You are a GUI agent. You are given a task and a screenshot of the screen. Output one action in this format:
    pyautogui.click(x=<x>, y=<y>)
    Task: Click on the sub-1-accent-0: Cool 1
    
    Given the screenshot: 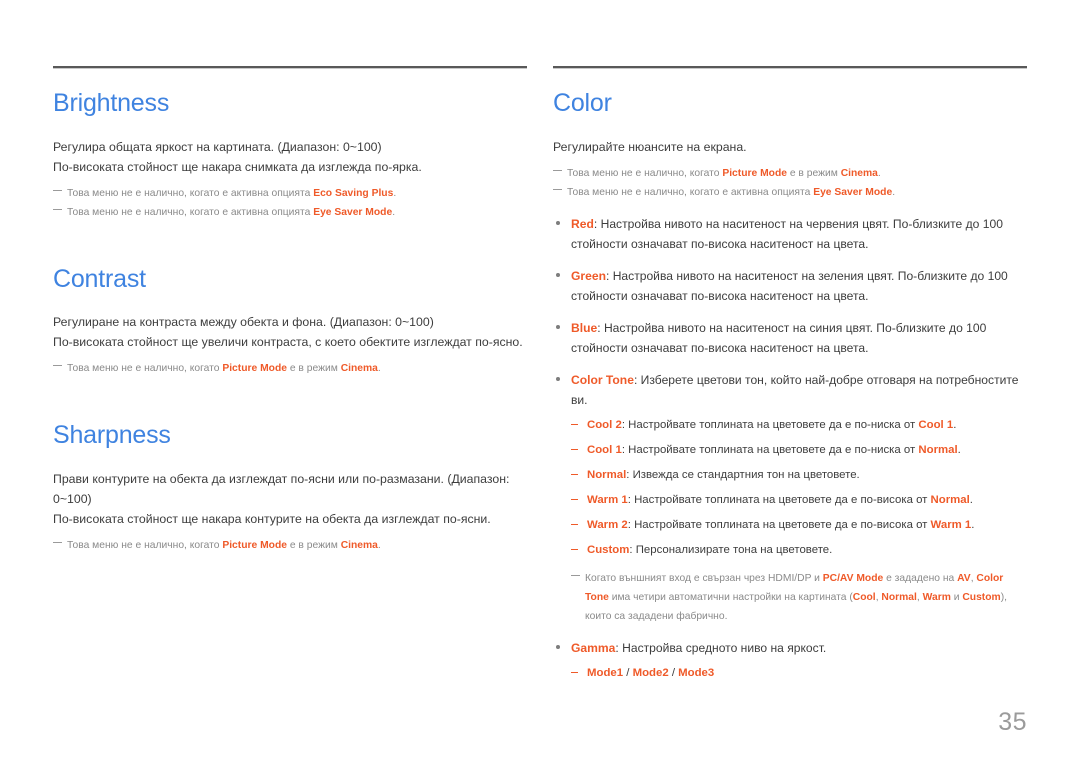 What is the action you would take?
    pyautogui.click(x=604, y=449)
    